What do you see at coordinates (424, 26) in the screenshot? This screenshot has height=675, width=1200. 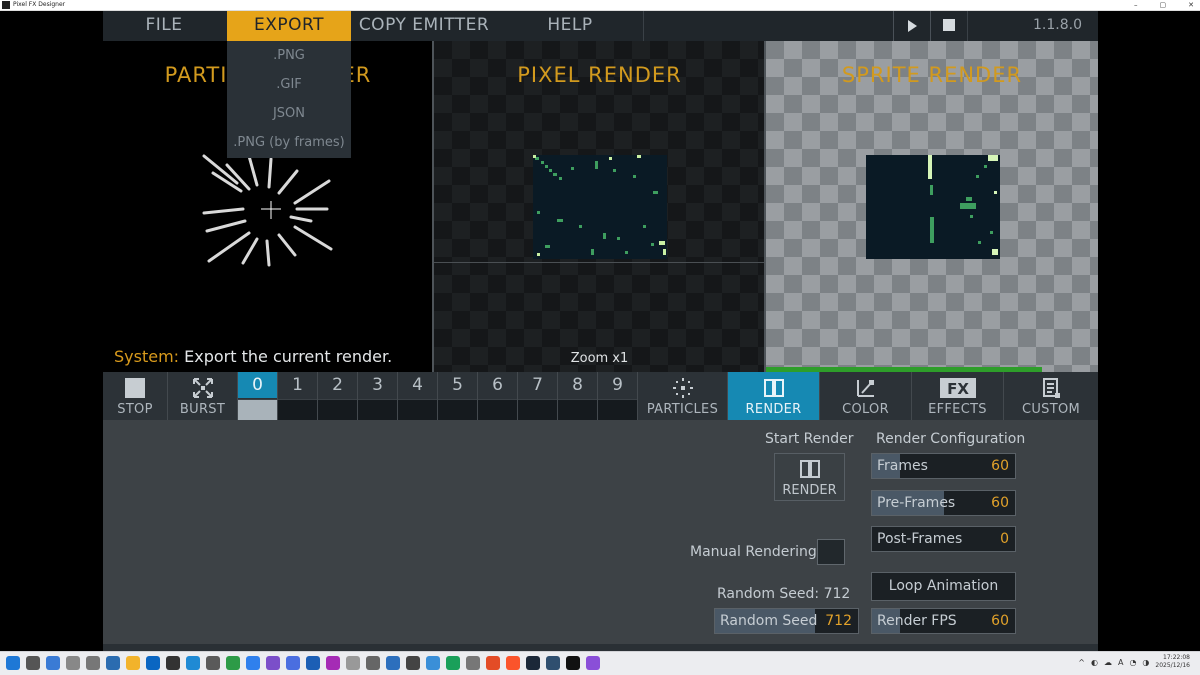 I see `menu-copy-emitter: COPY EMITTER` at bounding box center [424, 26].